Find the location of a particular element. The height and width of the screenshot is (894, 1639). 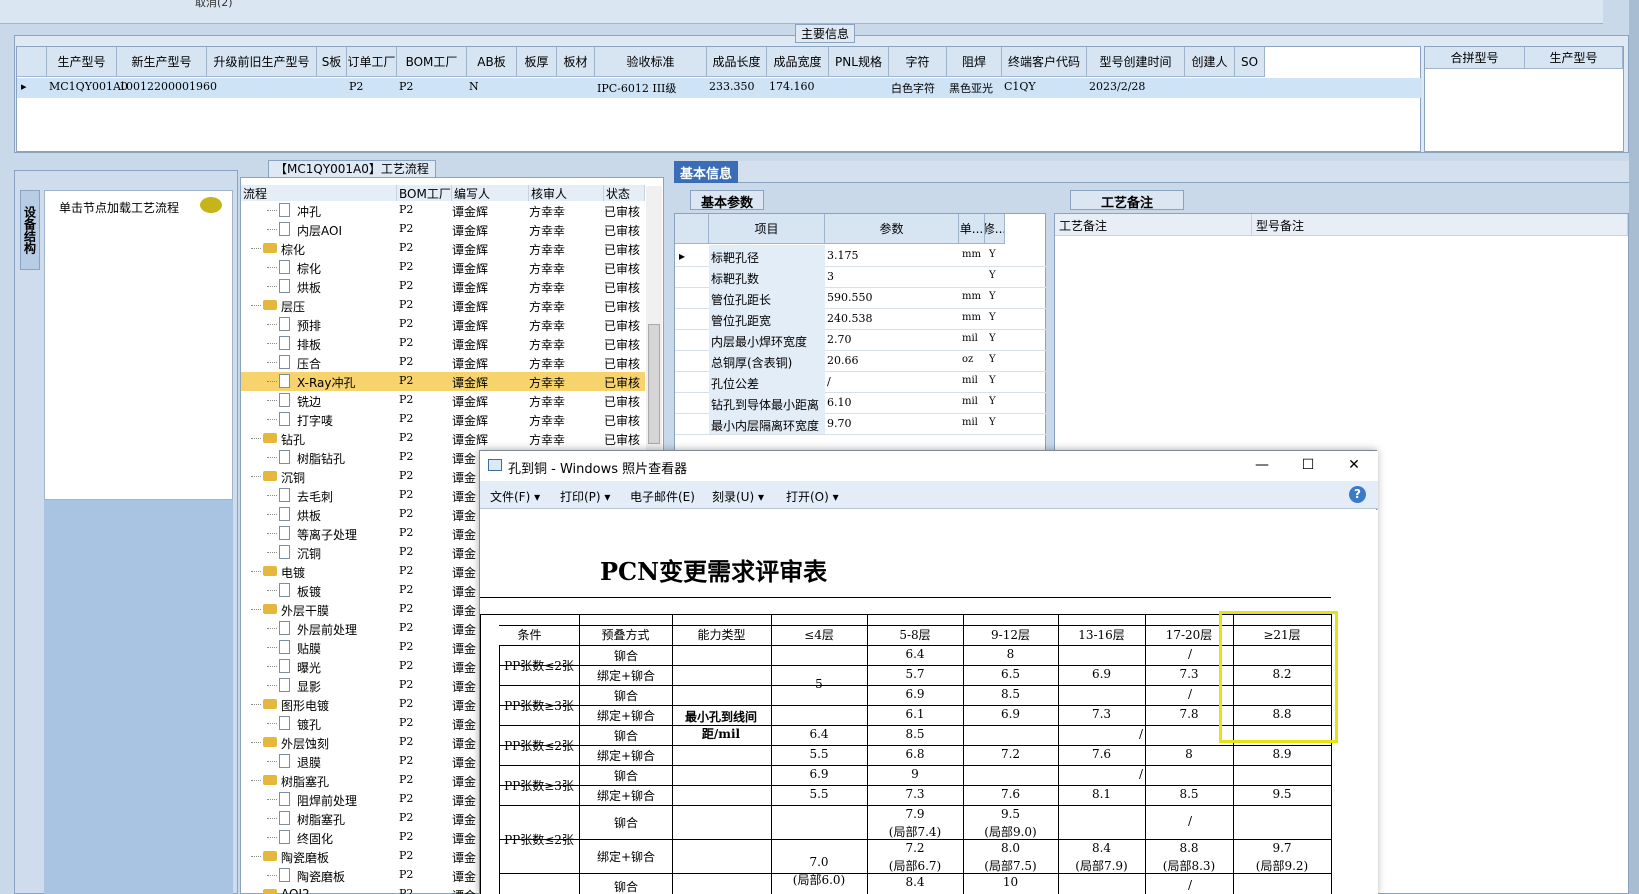

tree-row: 预排 P2 谭金辉 方幸幸 已审核 is located at coordinates (443, 324).